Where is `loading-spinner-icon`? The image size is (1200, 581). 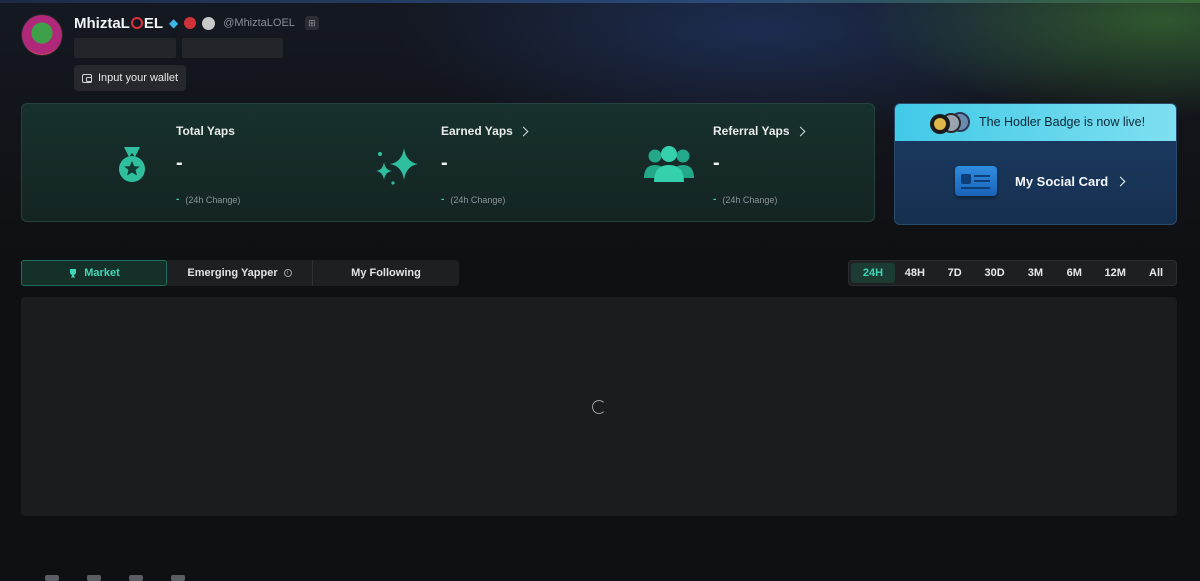 loading-spinner-icon is located at coordinates (599, 407).